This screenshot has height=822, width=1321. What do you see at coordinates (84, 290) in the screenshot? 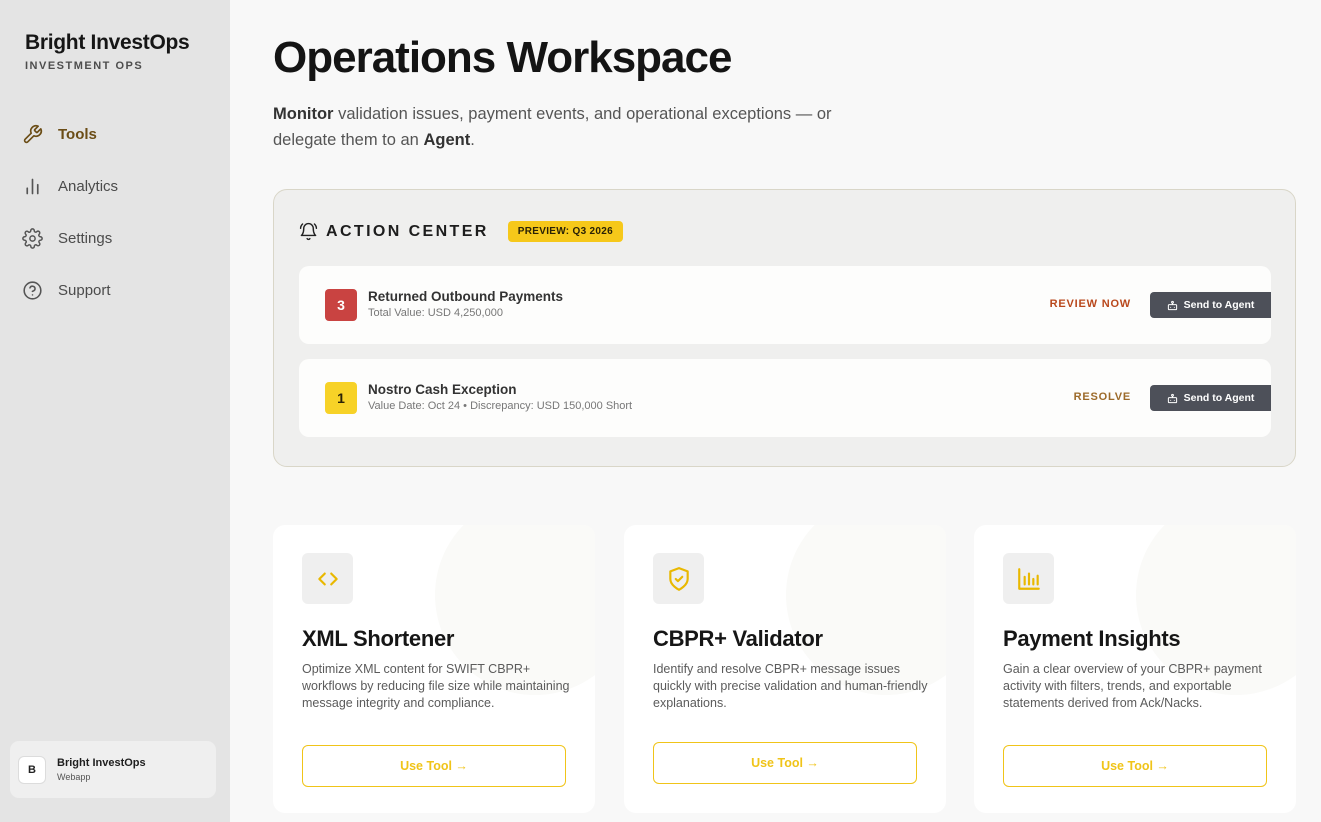
I see `sidebar-item-label: Support` at bounding box center [84, 290].